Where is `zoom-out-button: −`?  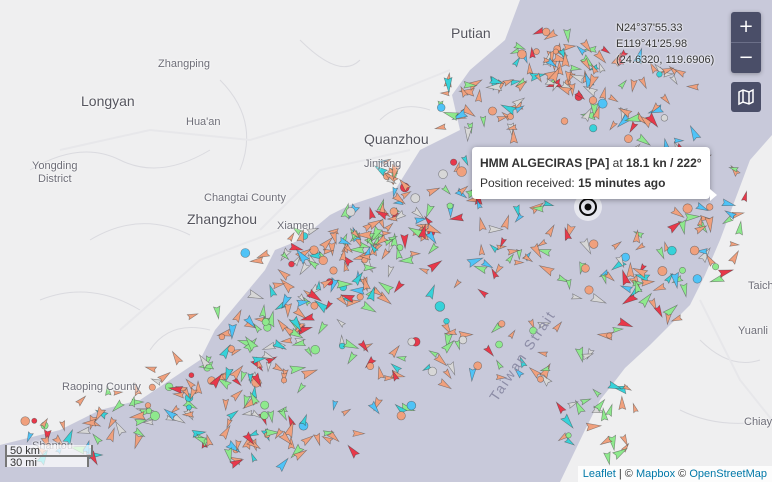 zoom-out-button: − is located at coordinates (746, 57).